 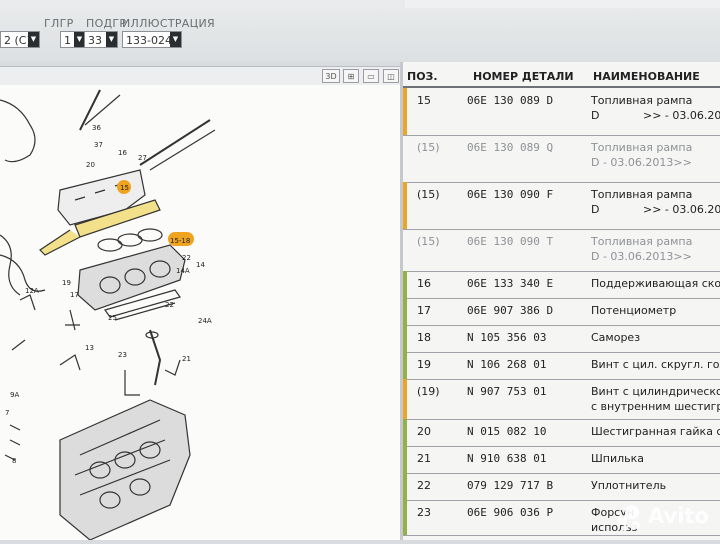 What do you see at coordinates (424, 431) in the screenshot?
I see `row-pos: 20` at bounding box center [424, 431].